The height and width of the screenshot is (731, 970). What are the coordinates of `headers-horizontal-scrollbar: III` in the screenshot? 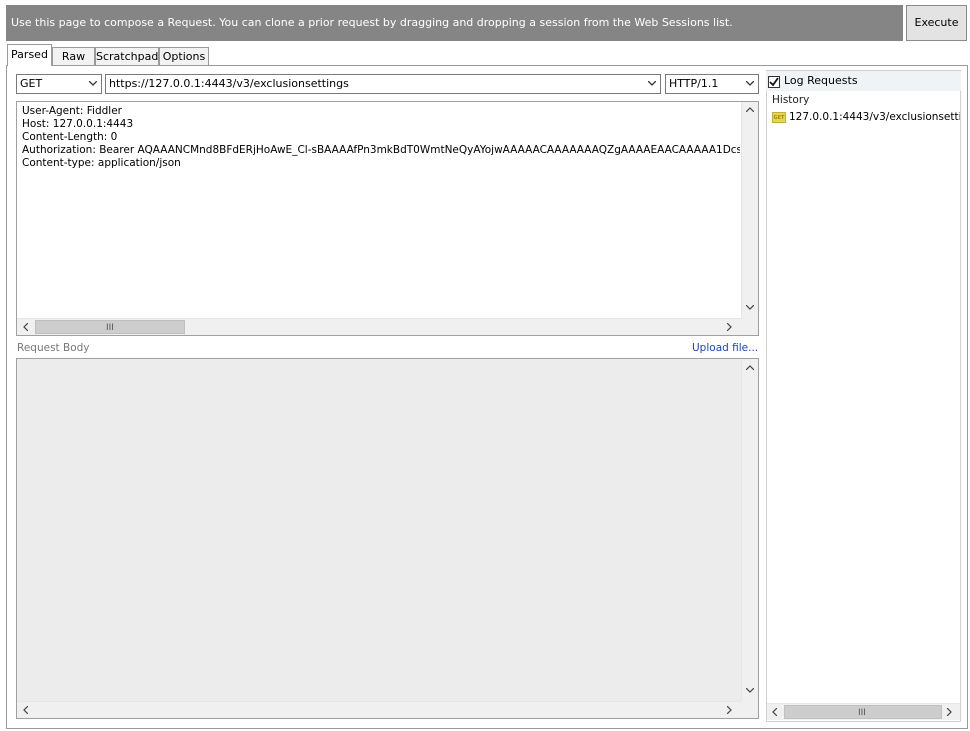 It's located at (379, 326).